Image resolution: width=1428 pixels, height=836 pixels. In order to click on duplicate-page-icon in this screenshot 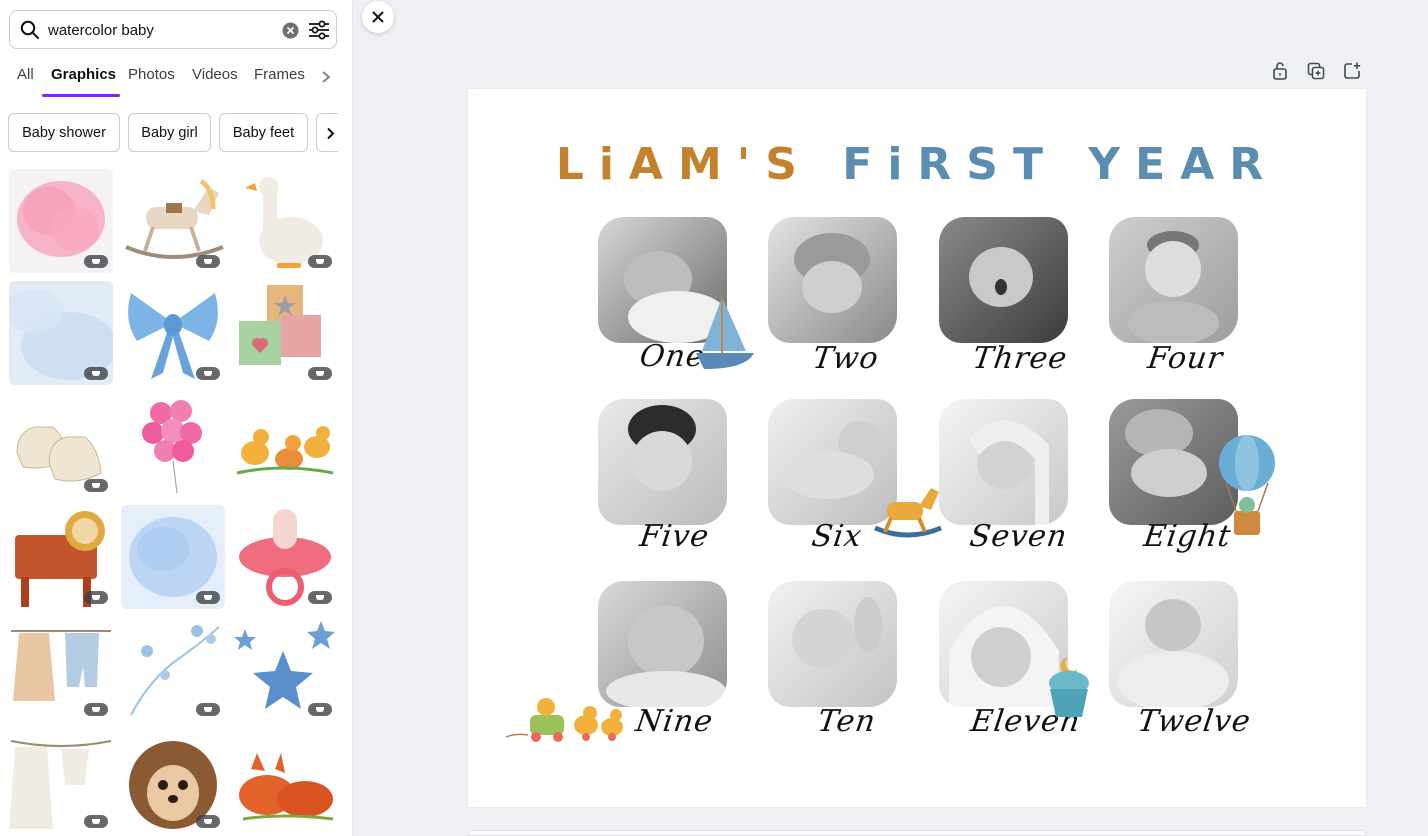, I will do `click(1316, 71)`.